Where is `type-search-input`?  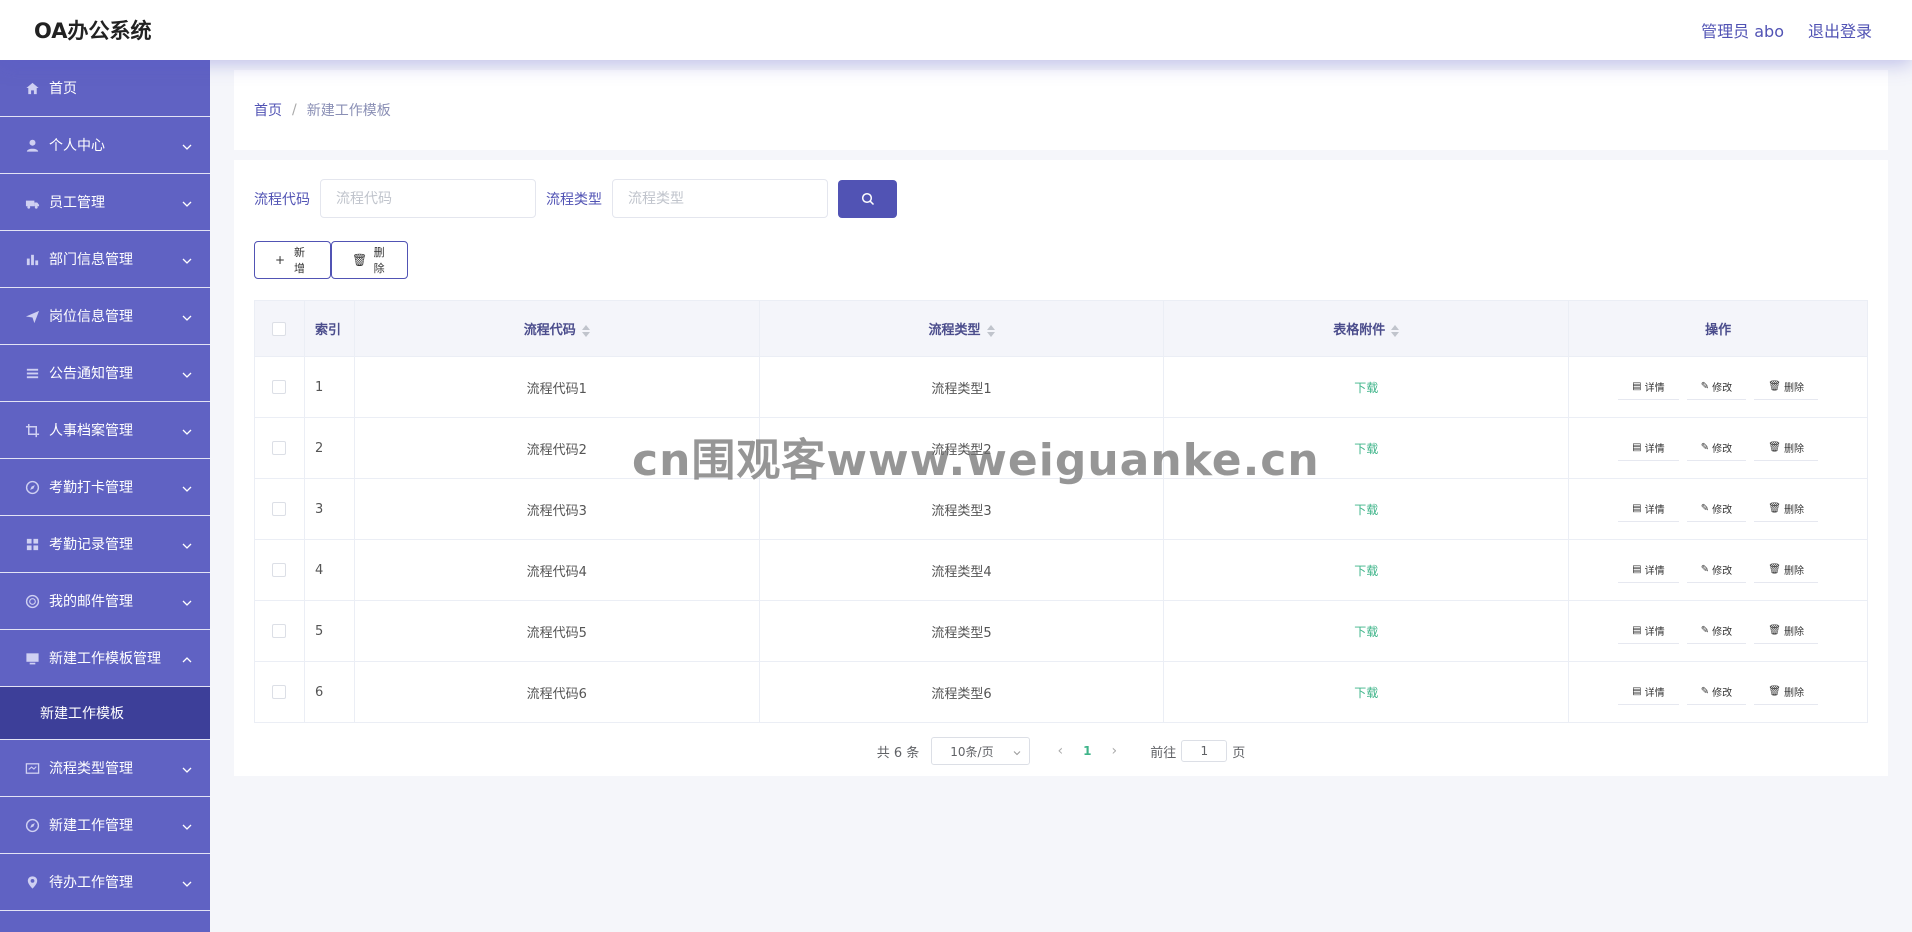 type-search-input is located at coordinates (720, 198).